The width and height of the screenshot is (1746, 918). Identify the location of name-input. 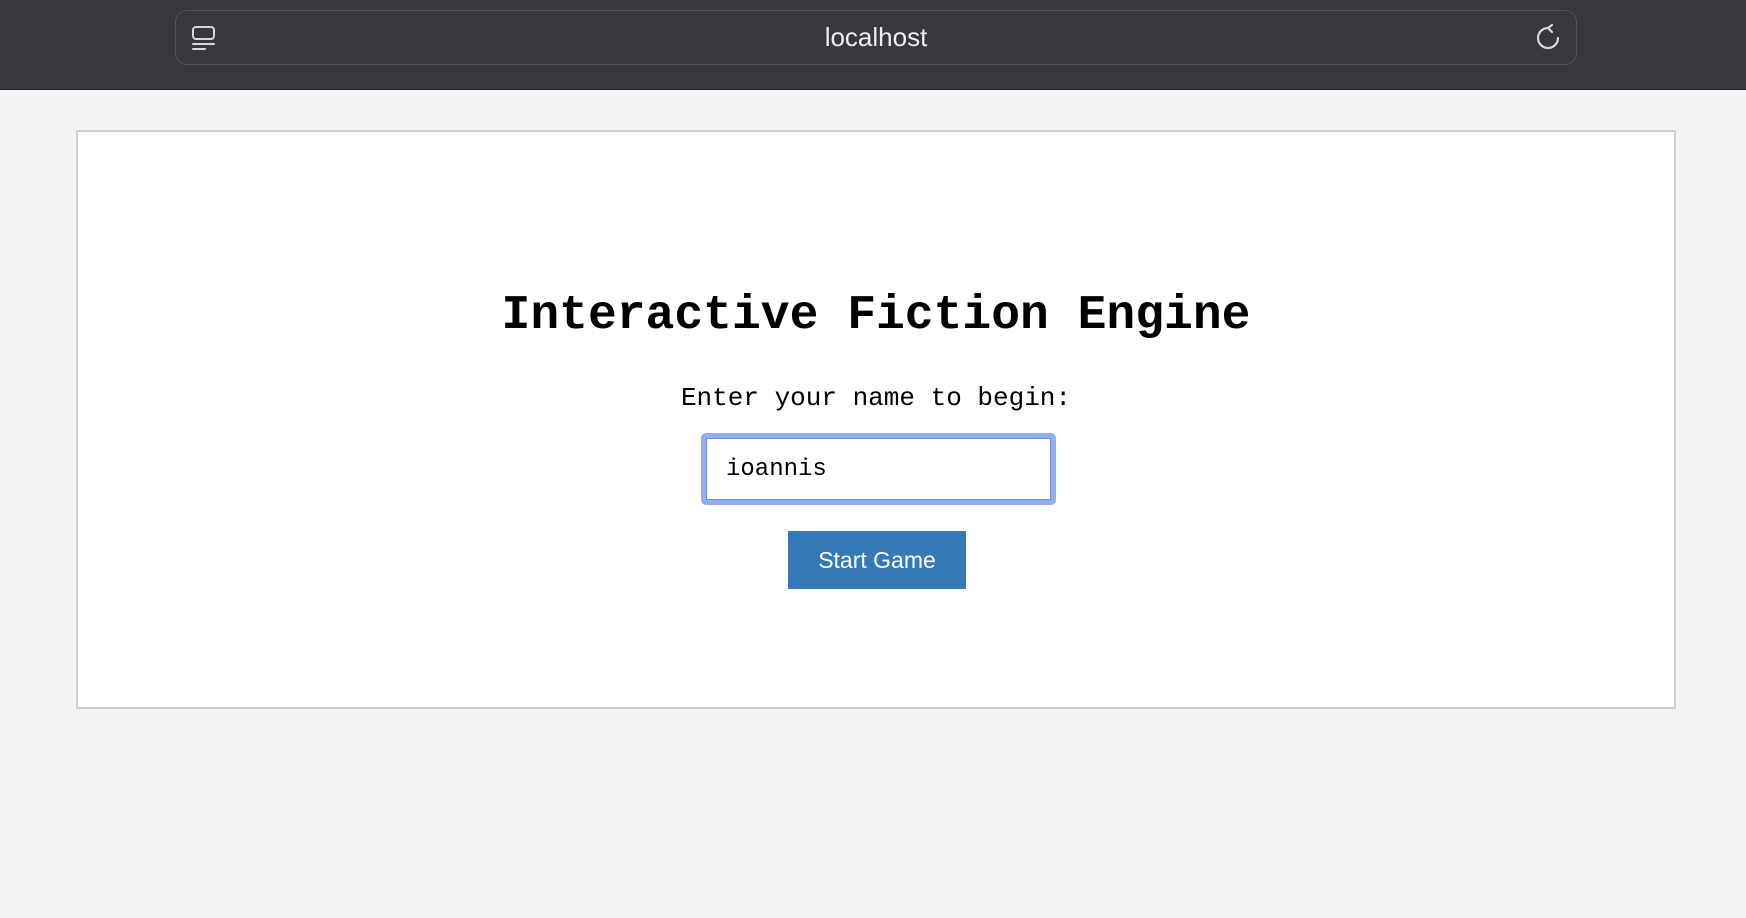
(878, 469).